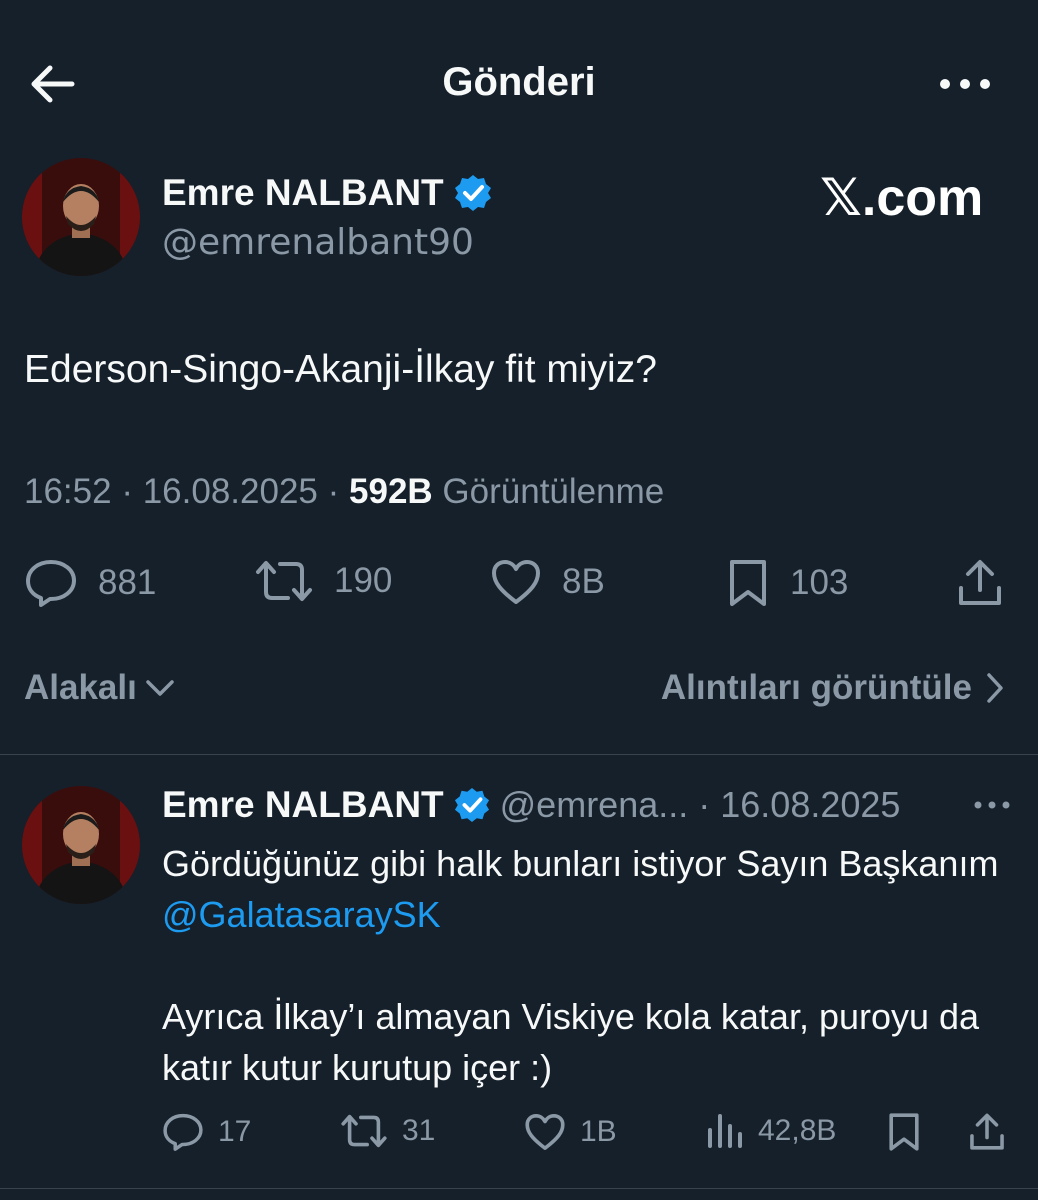 This screenshot has width=1038, height=1200. What do you see at coordinates (547, 582) in the screenshot?
I see `like-button: 8B` at bounding box center [547, 582].